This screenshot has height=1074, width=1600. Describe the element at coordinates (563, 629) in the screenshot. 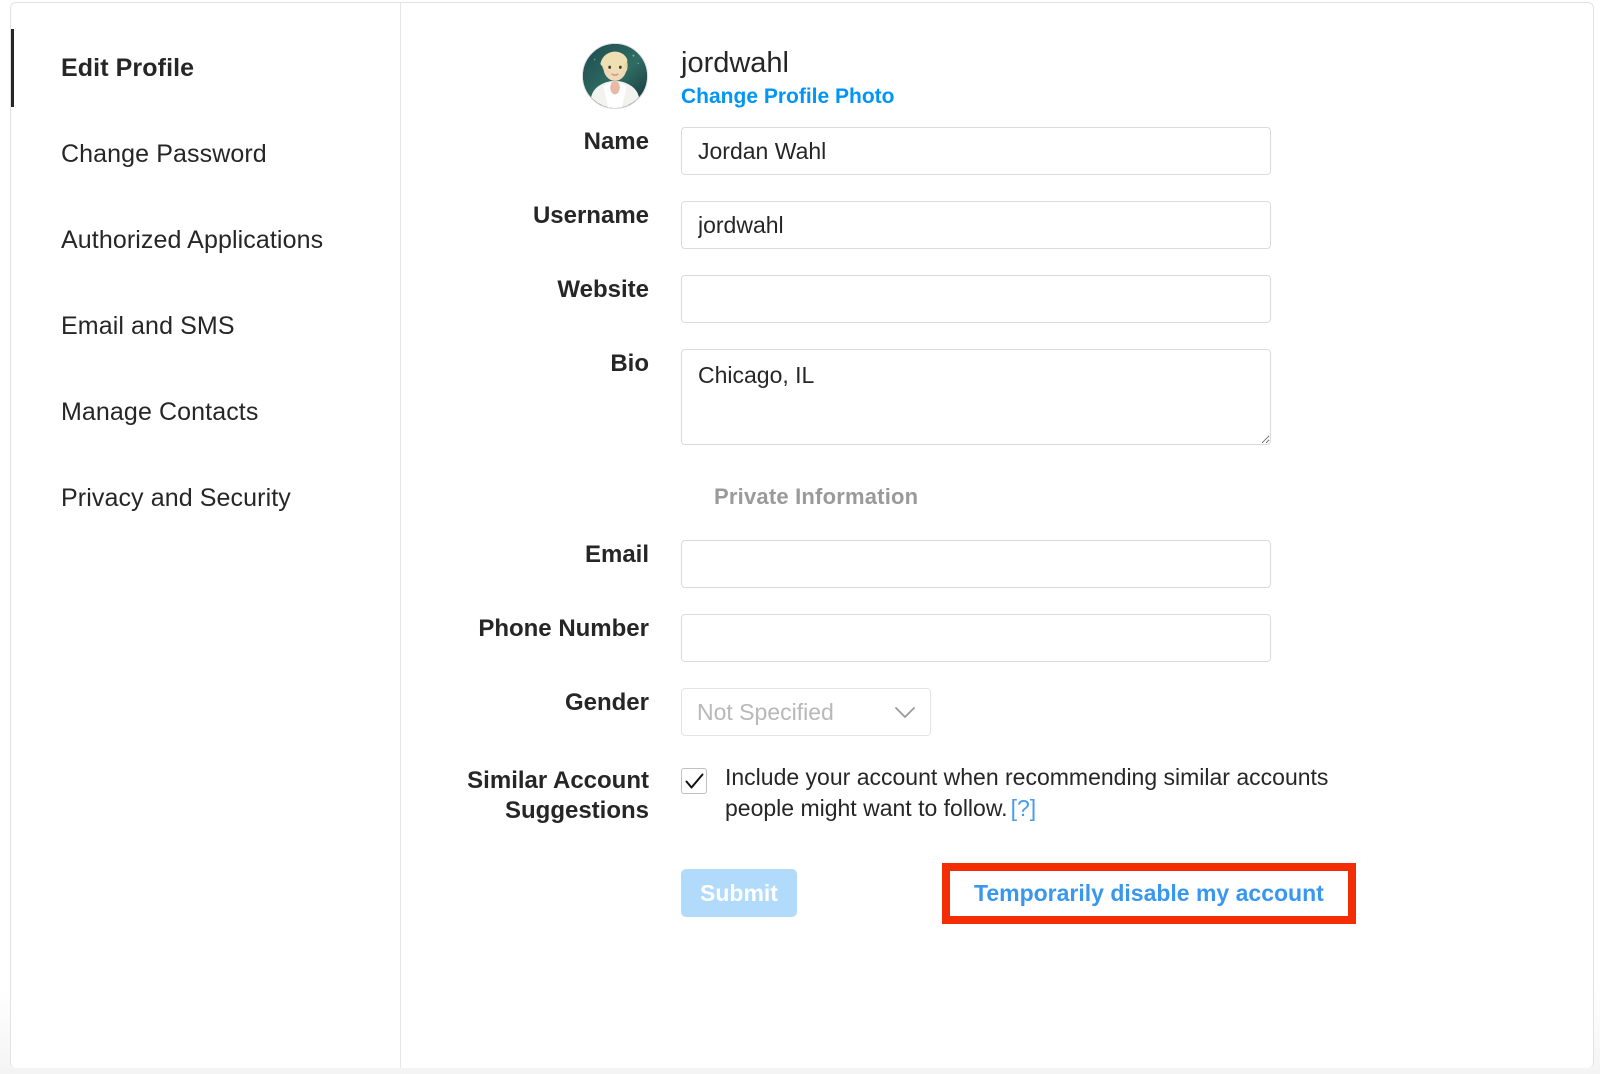

I see `phone-label: Phone Number` at that location.